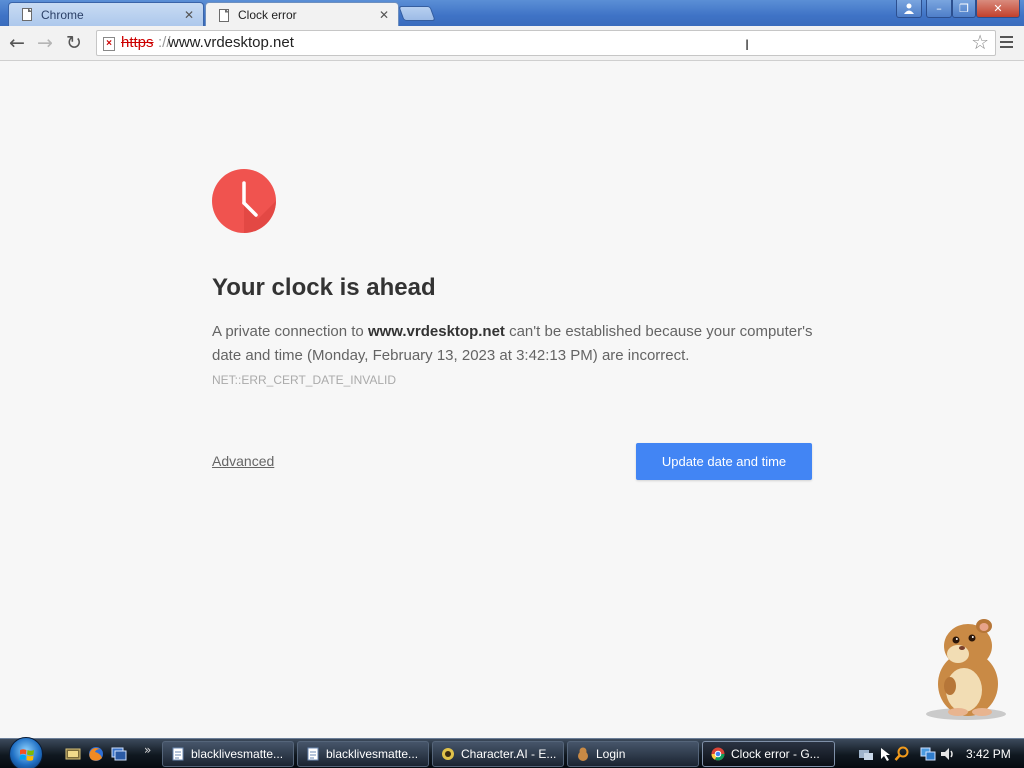  I want to click on show-desktop-icon, so click(73, 754).